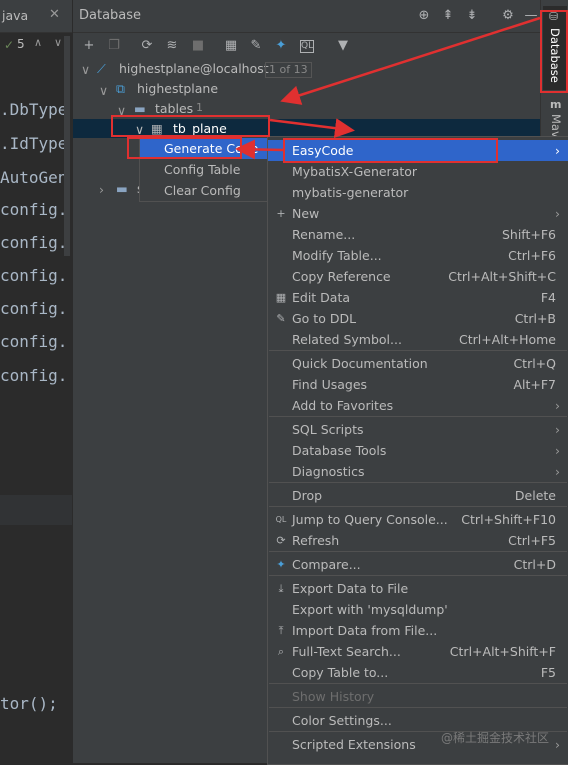 This screenshot has height=765, width=568. What do you see at coordinates (410, 60) in the screenshot?
I see `arrow-to-tables` at bounding box center [410, 60].